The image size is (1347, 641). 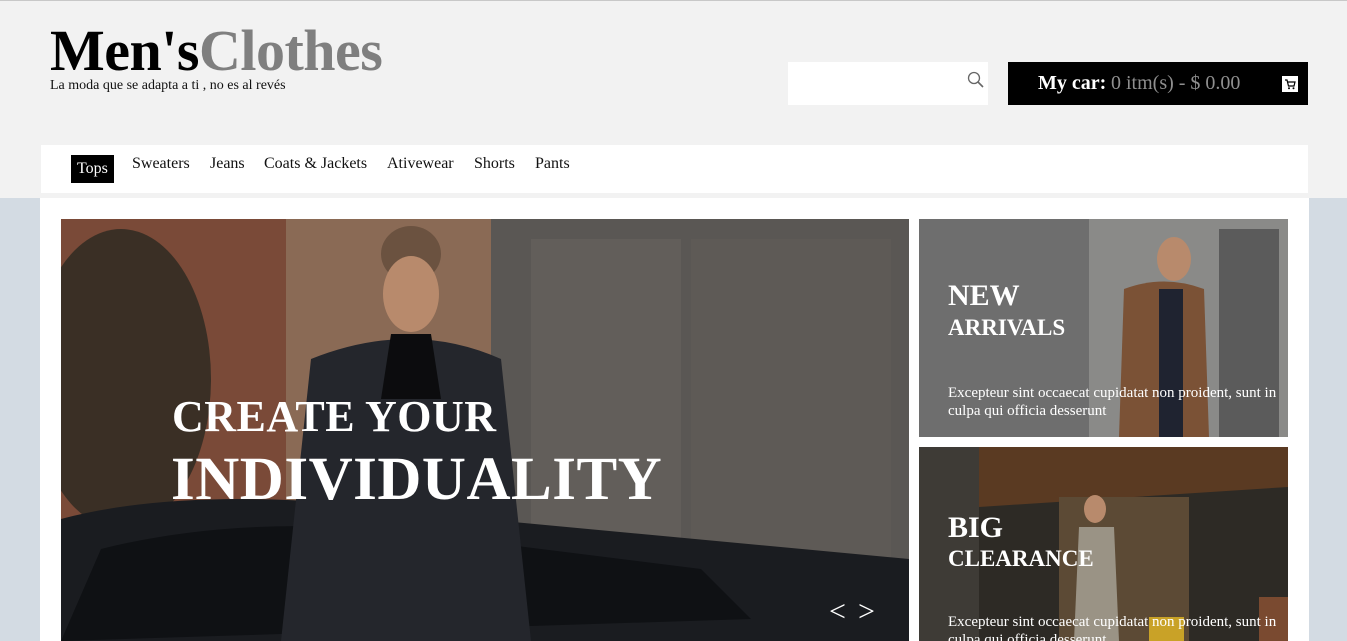 What do you see at coordinates (976, 80) in the screenshot?
I see `search-icon` at bounding box center [976, 80].